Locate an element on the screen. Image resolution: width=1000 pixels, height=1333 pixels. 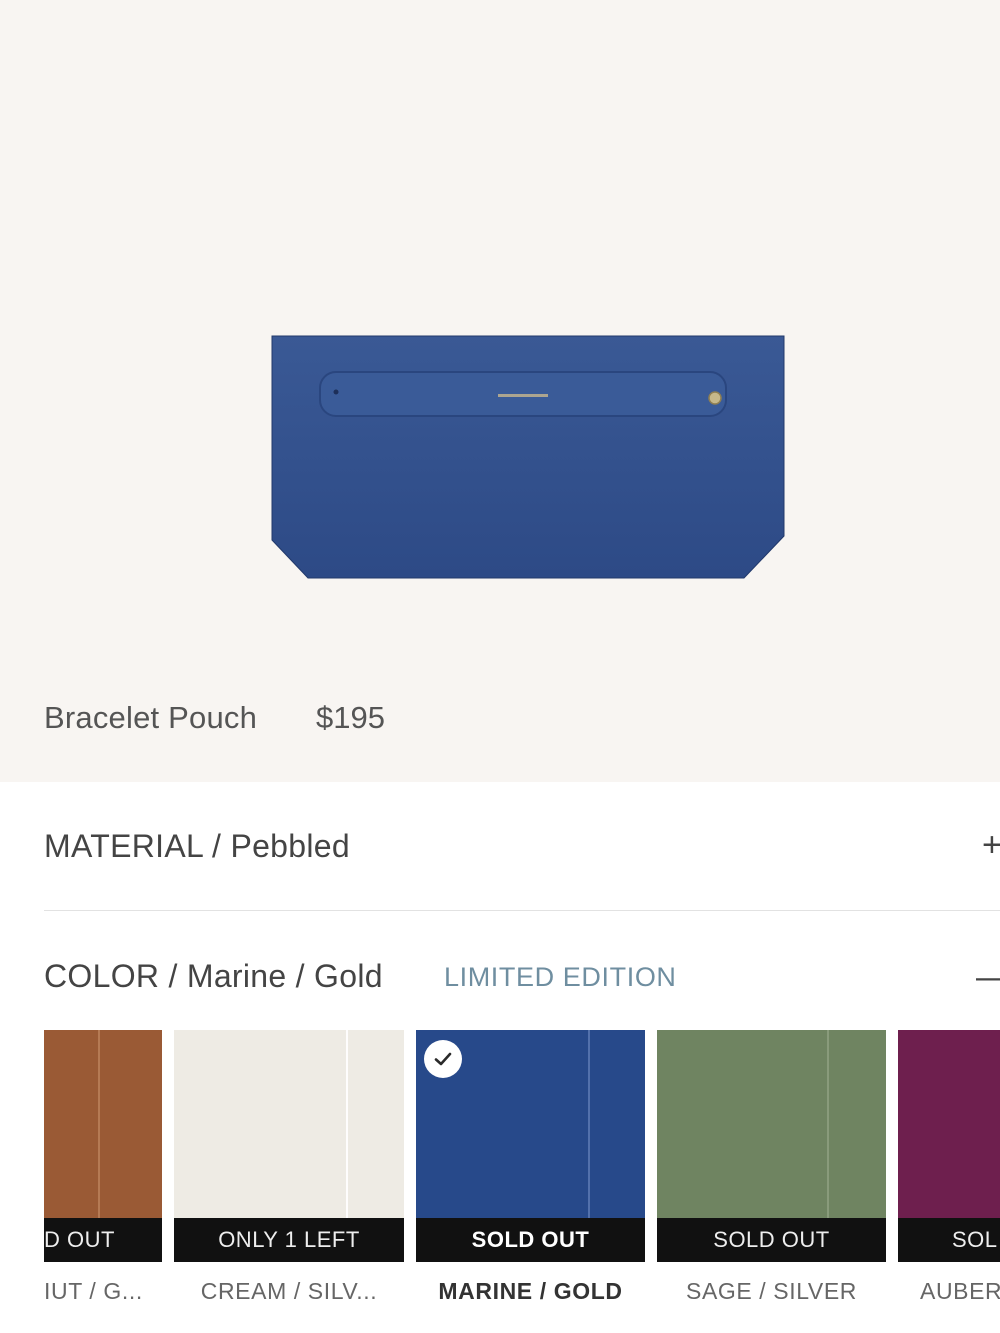
swatch-label: SAGE / SILVER is located at coordinates (771, 1291).